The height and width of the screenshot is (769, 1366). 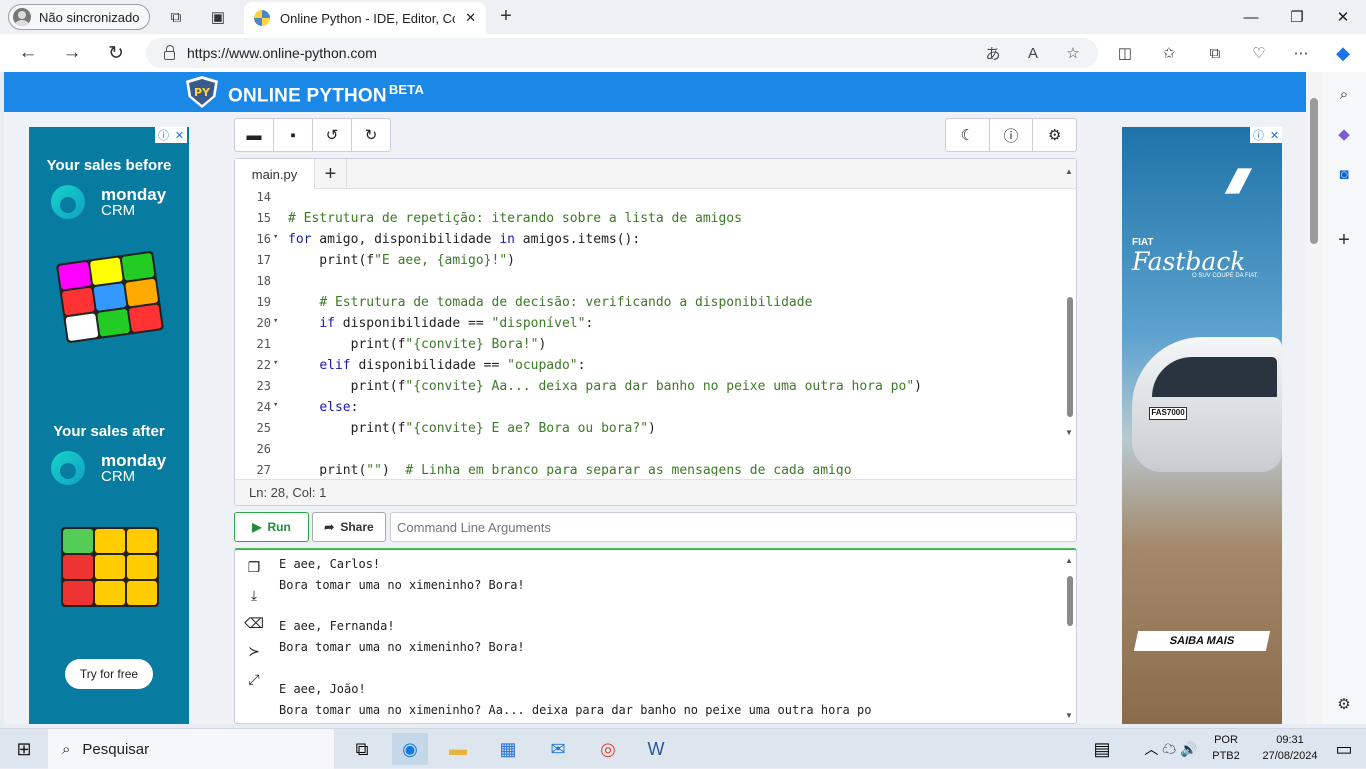 What do you see at coordinates (1344, 134) in the screenshot?
I see `copilot-sidebar-icon: ◆` at bounding box center [1344, 134].